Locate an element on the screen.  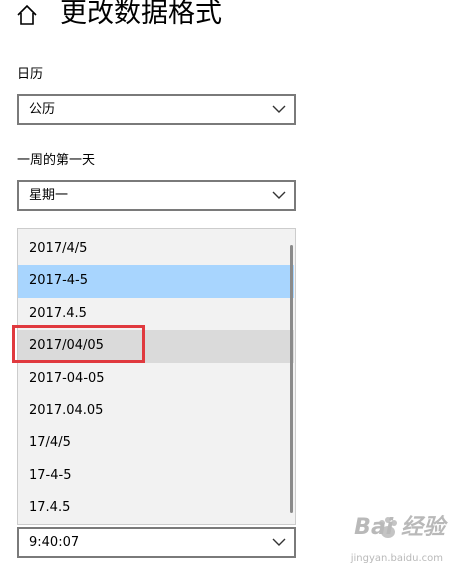
long-time-combobox: 9:40:07 is located at coordinates (156, 542).